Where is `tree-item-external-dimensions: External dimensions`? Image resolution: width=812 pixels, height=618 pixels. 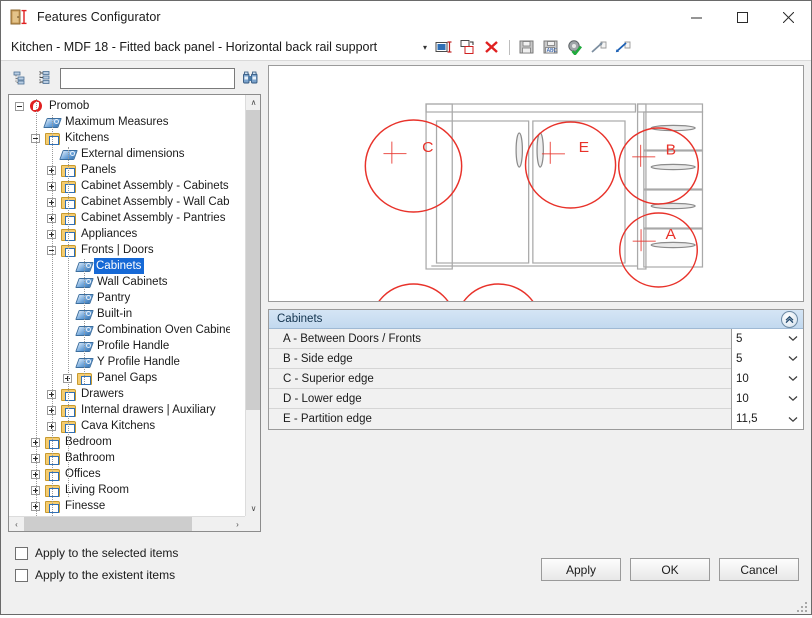
tree-item-external-dimensions: External dimensions is located at coordinates (119, 154).